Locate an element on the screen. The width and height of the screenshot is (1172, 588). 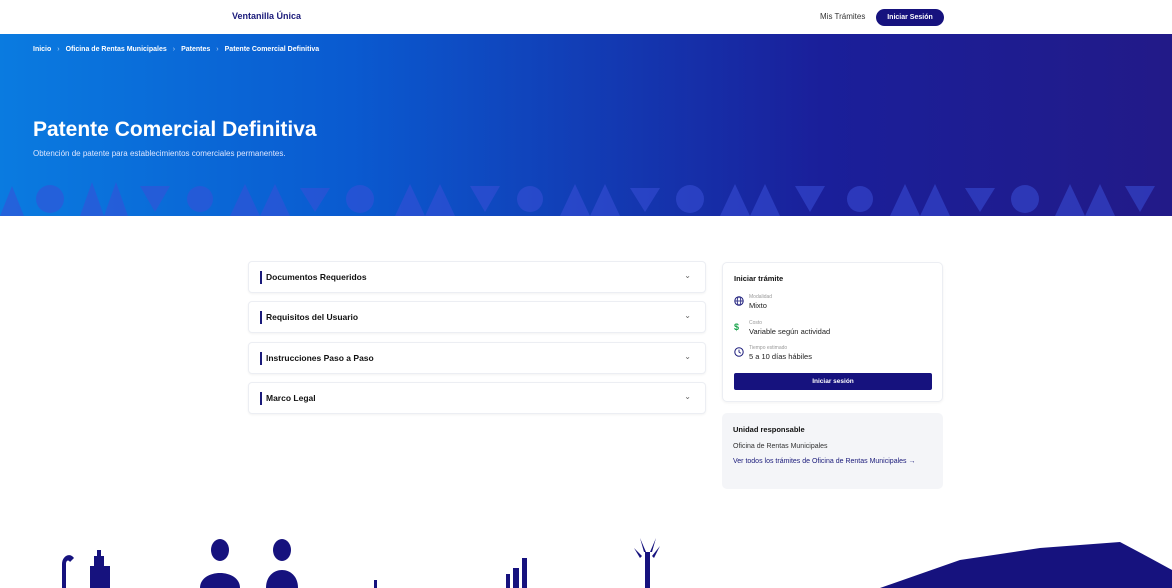
clock-icon is located at coordinates (739, 352).